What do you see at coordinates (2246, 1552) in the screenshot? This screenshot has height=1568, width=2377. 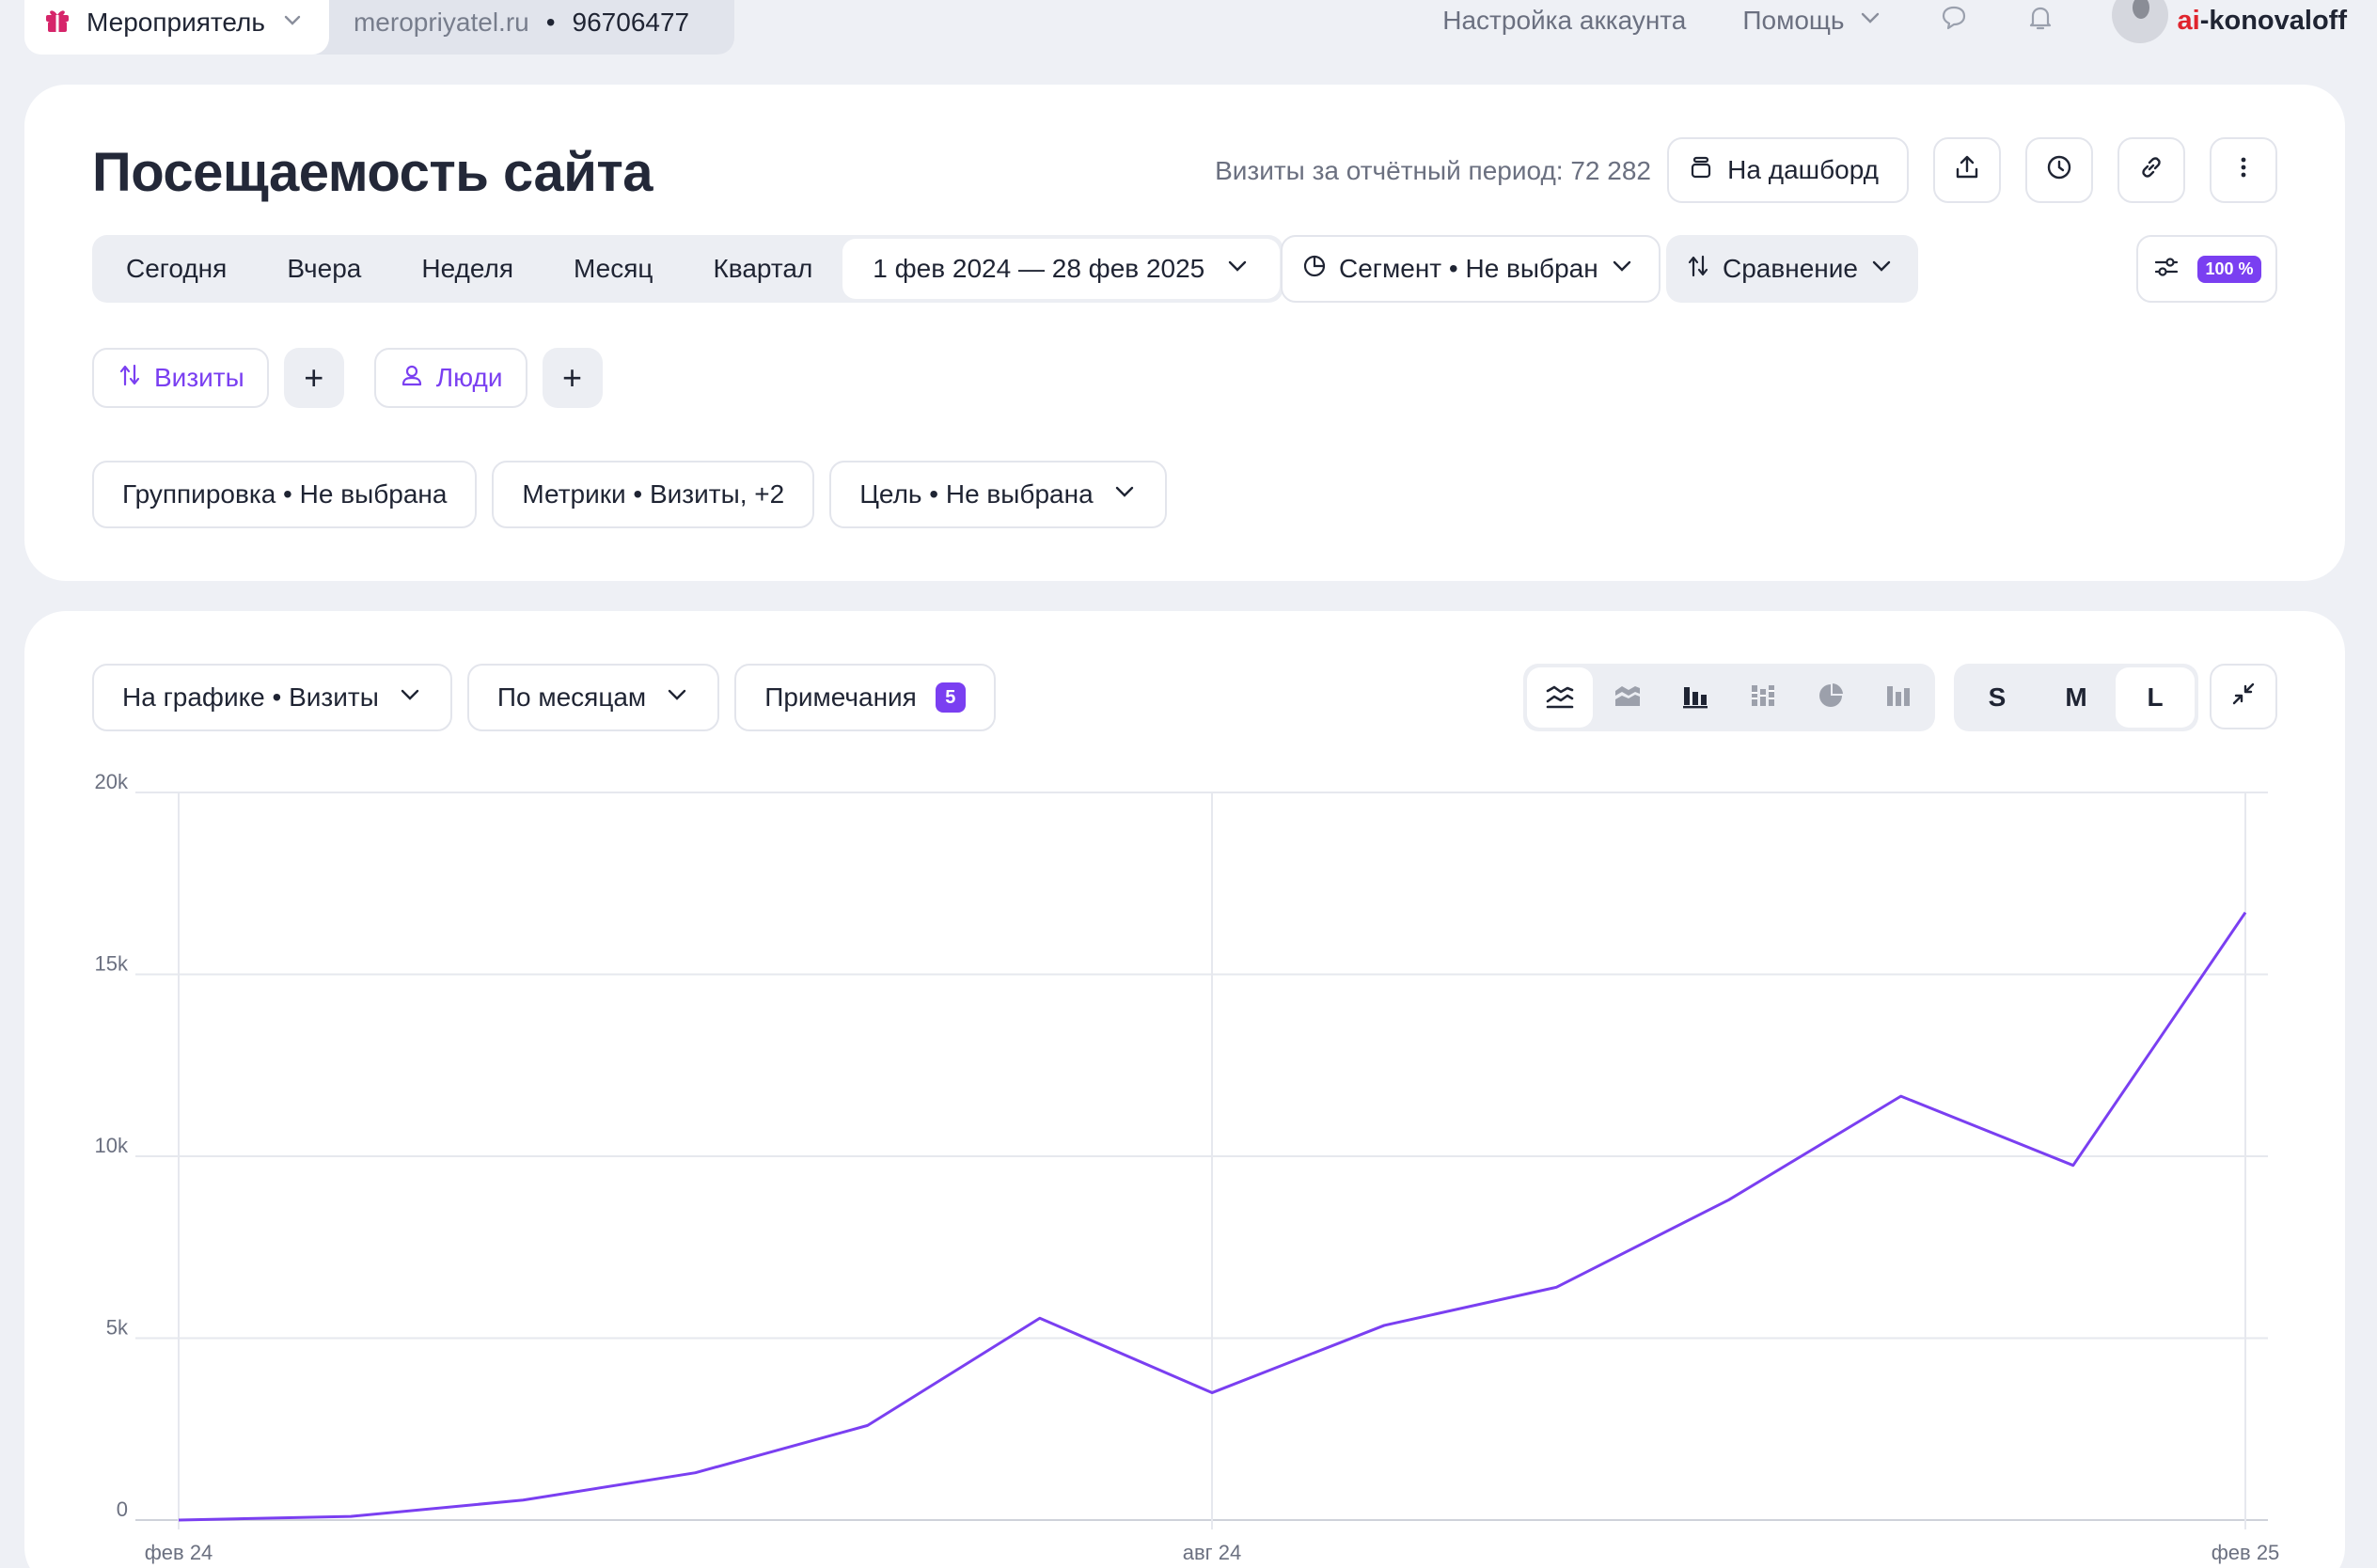 I see `x-tick-label: фев 25` at bounding box center [2246, 1552].